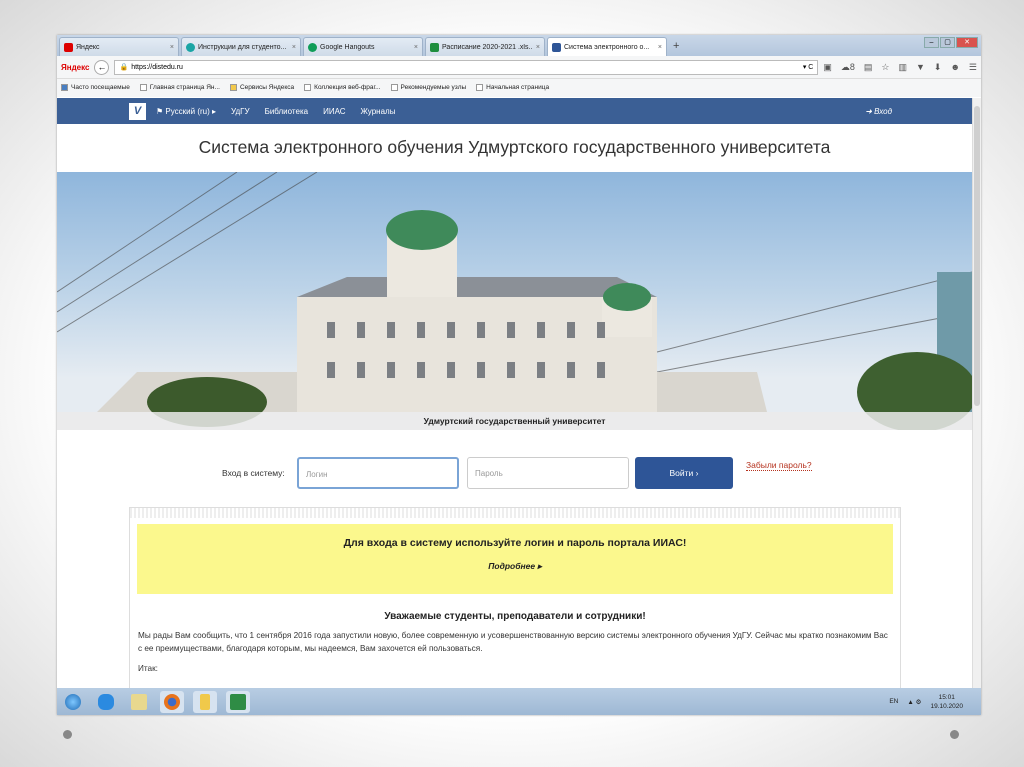 Image resolution: width=1024 pixels, height=767 pixels. I want to click on start-button, so click(73, 702).